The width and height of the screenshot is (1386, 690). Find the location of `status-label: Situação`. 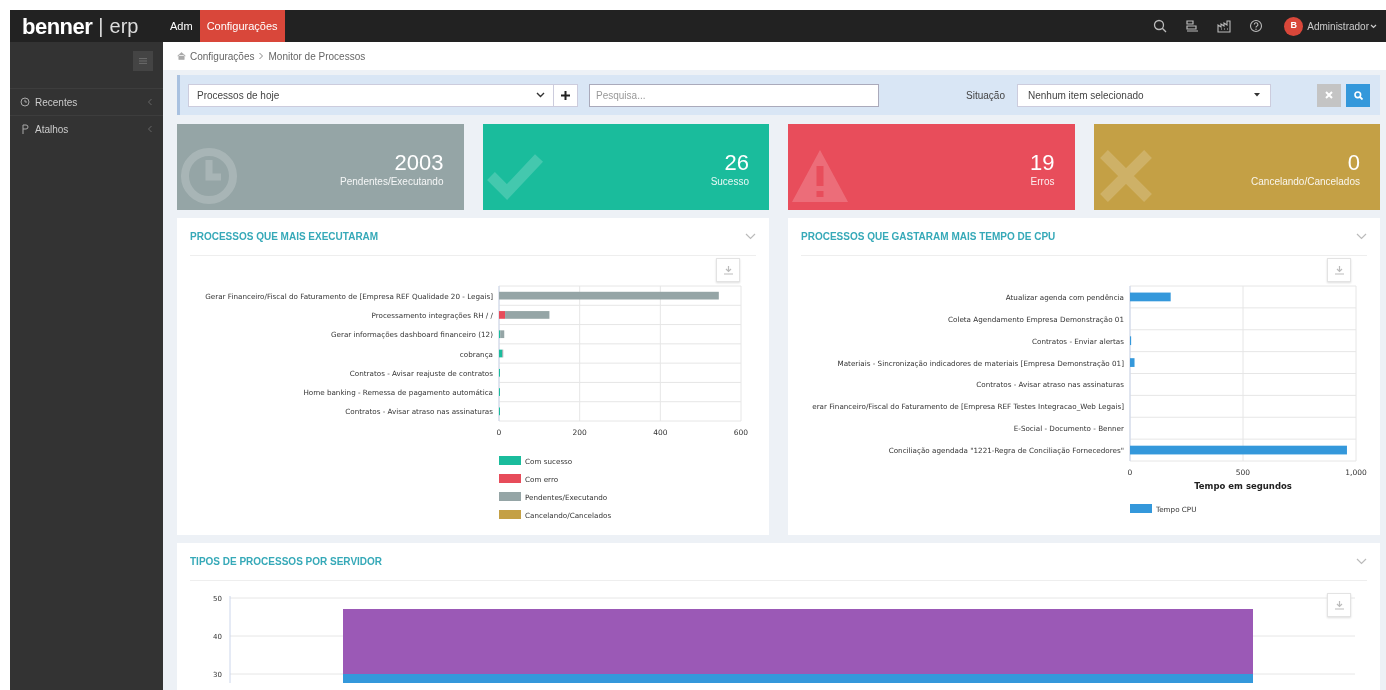

status-label: Situação is located at coordinates (985, 95).